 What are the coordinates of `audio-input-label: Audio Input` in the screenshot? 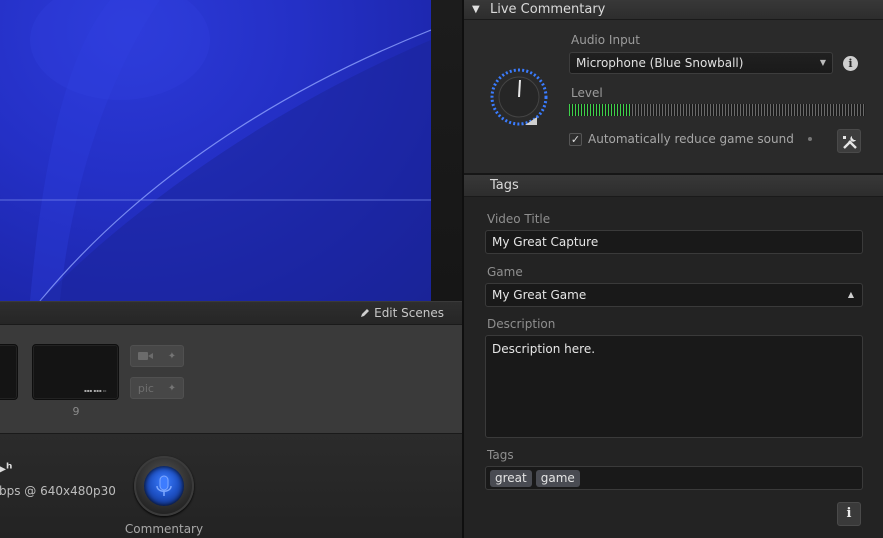 It's located at (605, 40).